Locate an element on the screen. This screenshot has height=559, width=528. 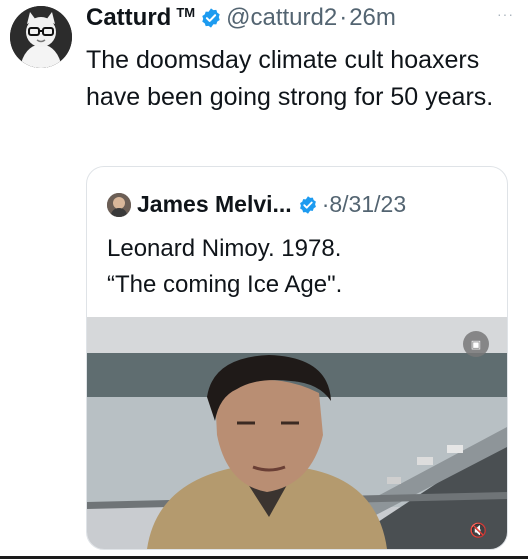
quoted-text-line-2: “The coming Ice Age". is located at coordinates (225, 284).